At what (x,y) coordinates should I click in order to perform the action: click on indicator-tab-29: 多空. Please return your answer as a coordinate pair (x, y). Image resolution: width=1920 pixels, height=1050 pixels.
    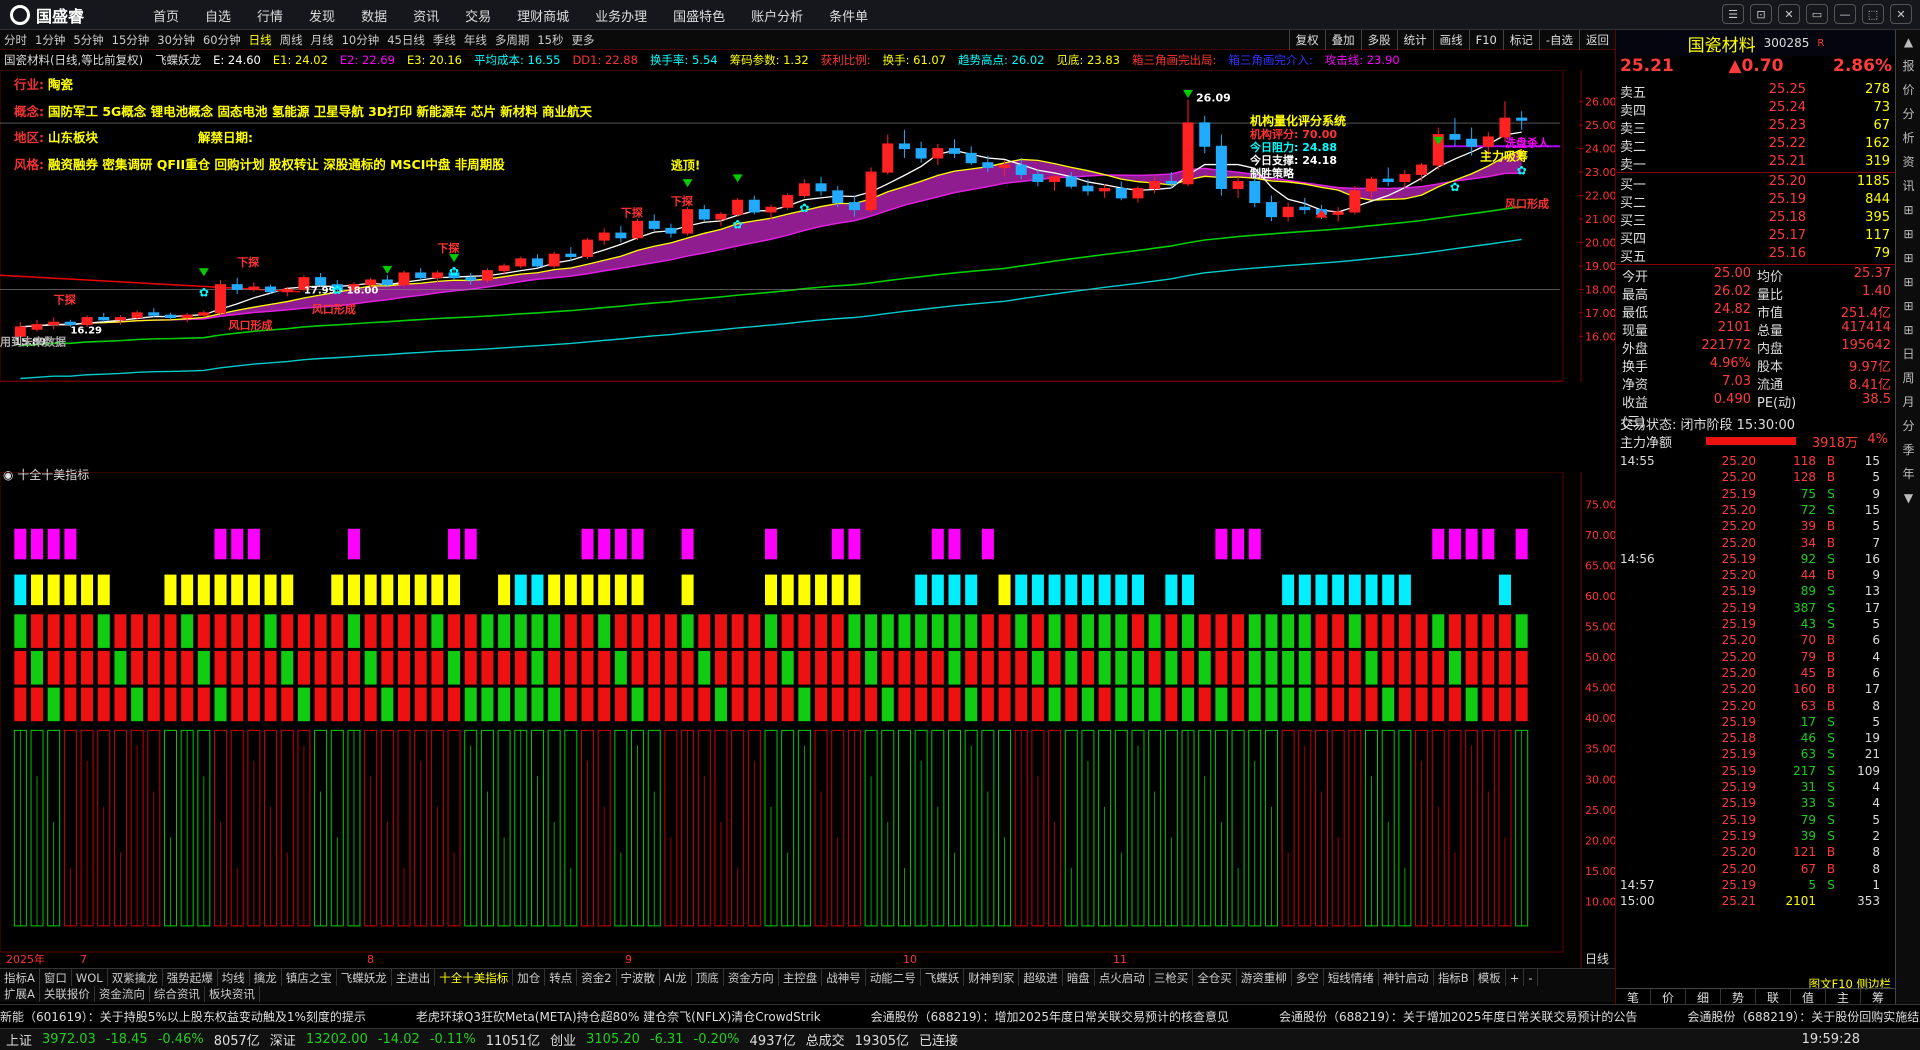
    Looking at the image, I should click on (1308, 977).